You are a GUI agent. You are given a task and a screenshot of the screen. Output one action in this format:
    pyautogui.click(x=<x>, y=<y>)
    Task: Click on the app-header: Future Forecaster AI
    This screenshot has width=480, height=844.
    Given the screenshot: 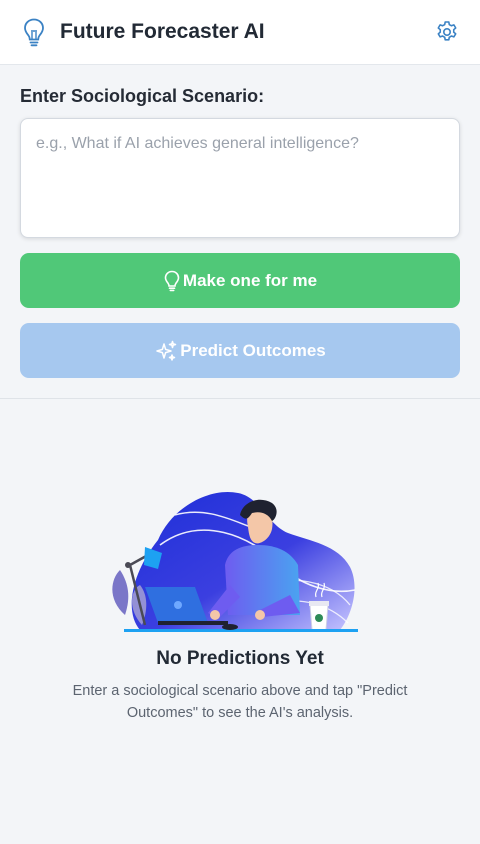 What is the action you would take?
    pyautogui.click(x=240, y=32)
    